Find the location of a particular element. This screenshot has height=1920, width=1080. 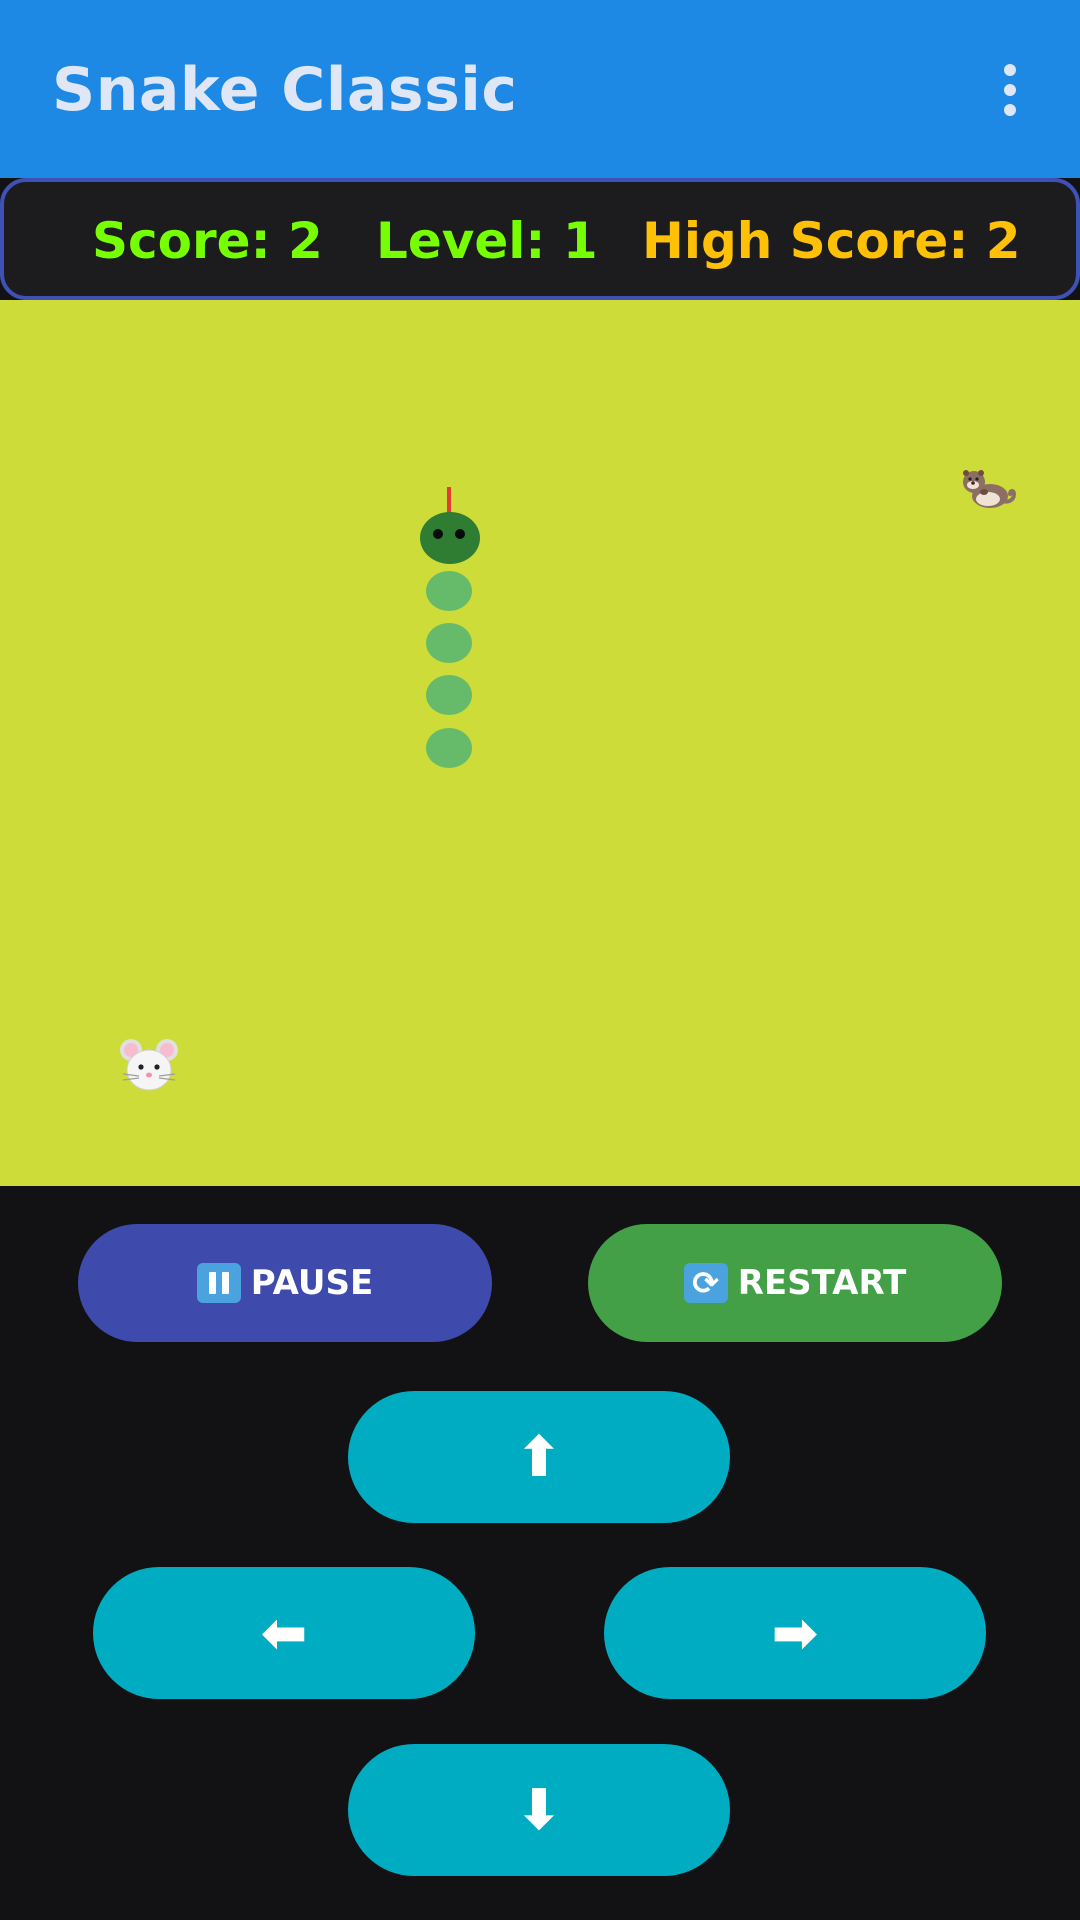

app-title: Snake Classic is located at coordinates (285, 90).